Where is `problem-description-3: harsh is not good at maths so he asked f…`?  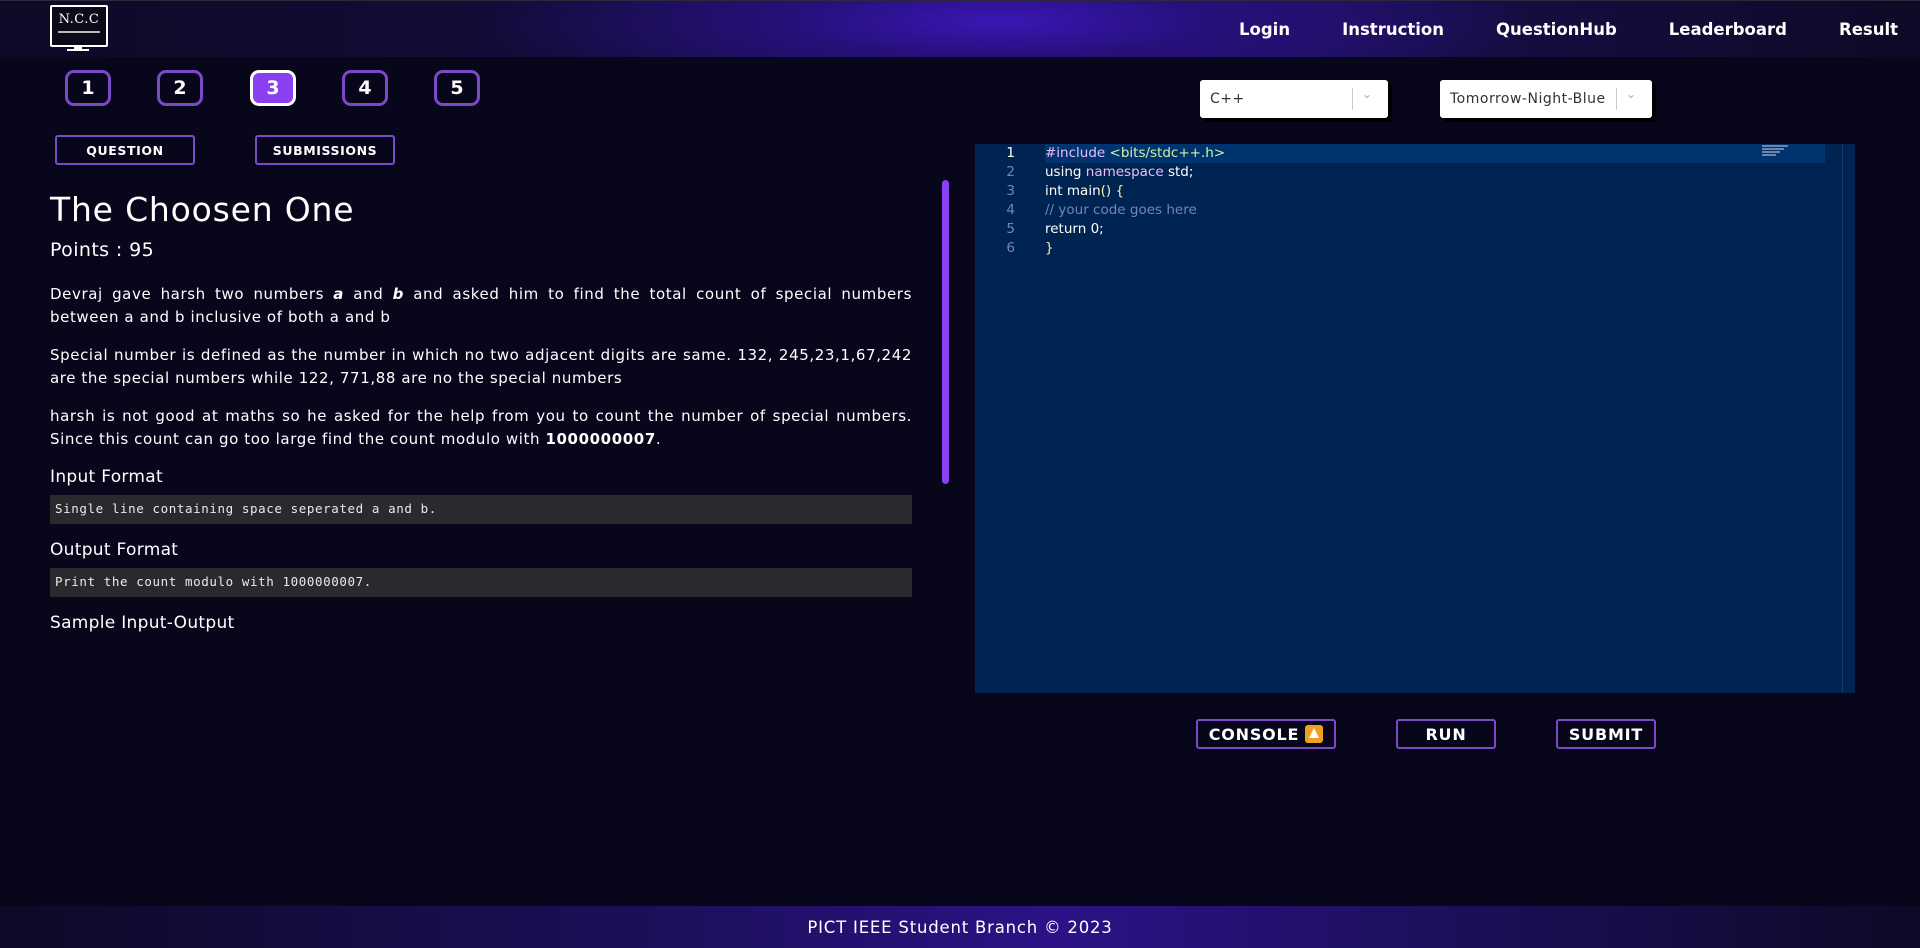 problem-description-3: harsh is not good at maths so he asked f… is located at coordinates (481, 427).